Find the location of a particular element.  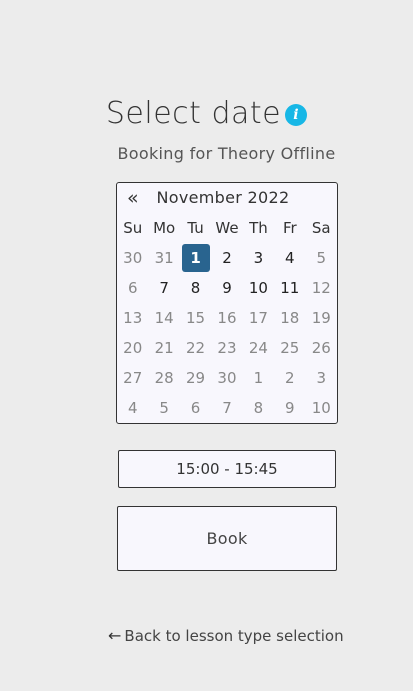

selected-day-number: 1 is located at coordinates (195, 258).